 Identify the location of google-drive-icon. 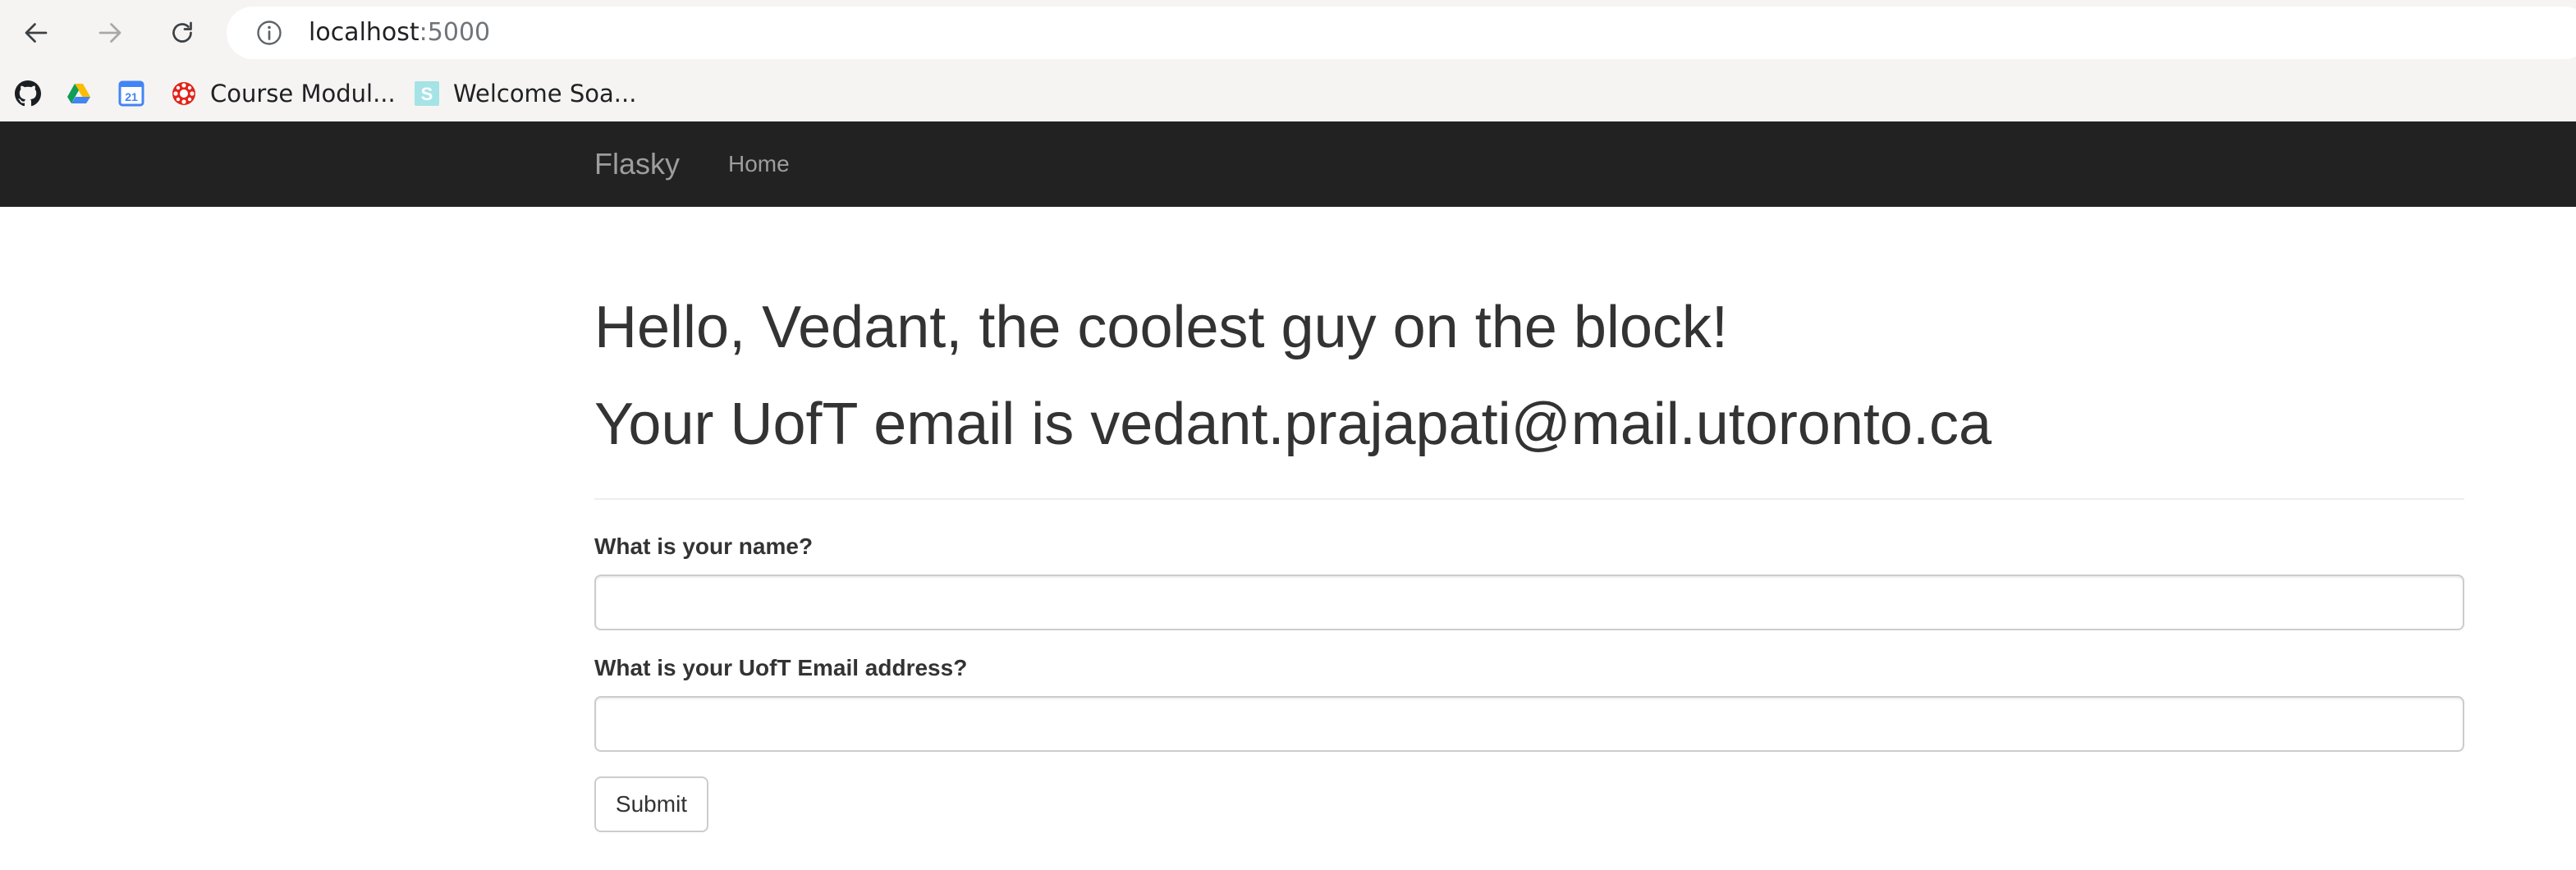
(79, 93).